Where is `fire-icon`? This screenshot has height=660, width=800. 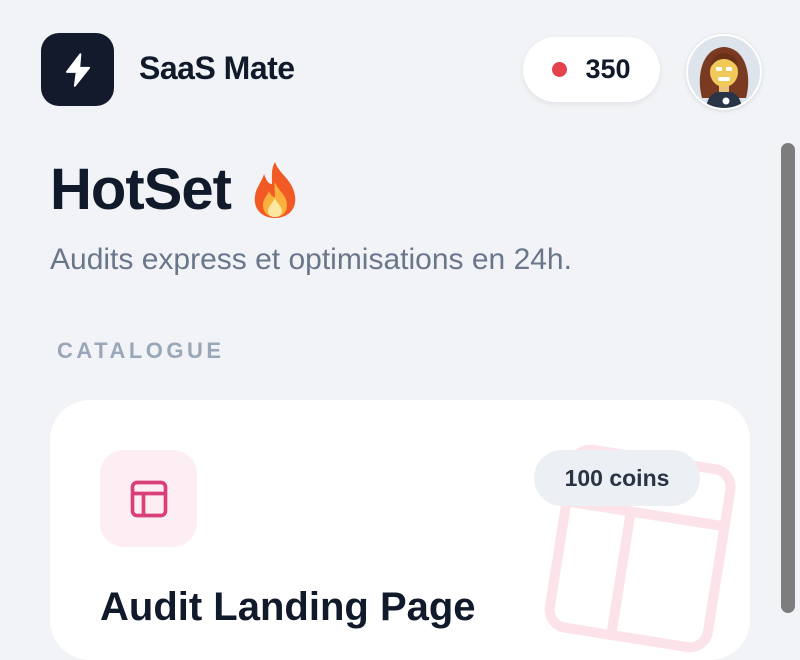
fire-icon is located at coordinates (275, 190).